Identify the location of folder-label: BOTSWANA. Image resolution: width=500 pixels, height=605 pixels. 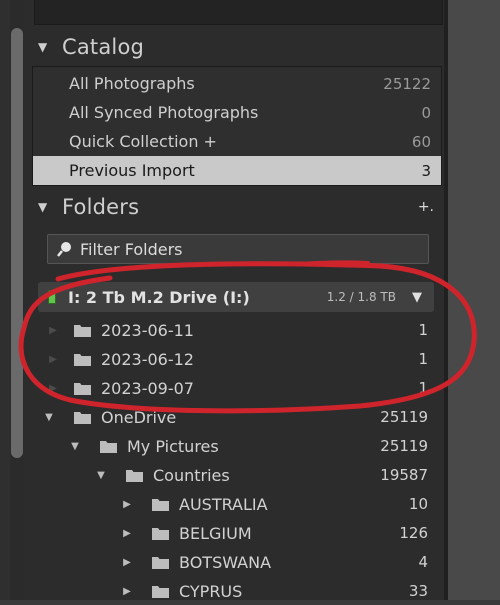
(225, 562).